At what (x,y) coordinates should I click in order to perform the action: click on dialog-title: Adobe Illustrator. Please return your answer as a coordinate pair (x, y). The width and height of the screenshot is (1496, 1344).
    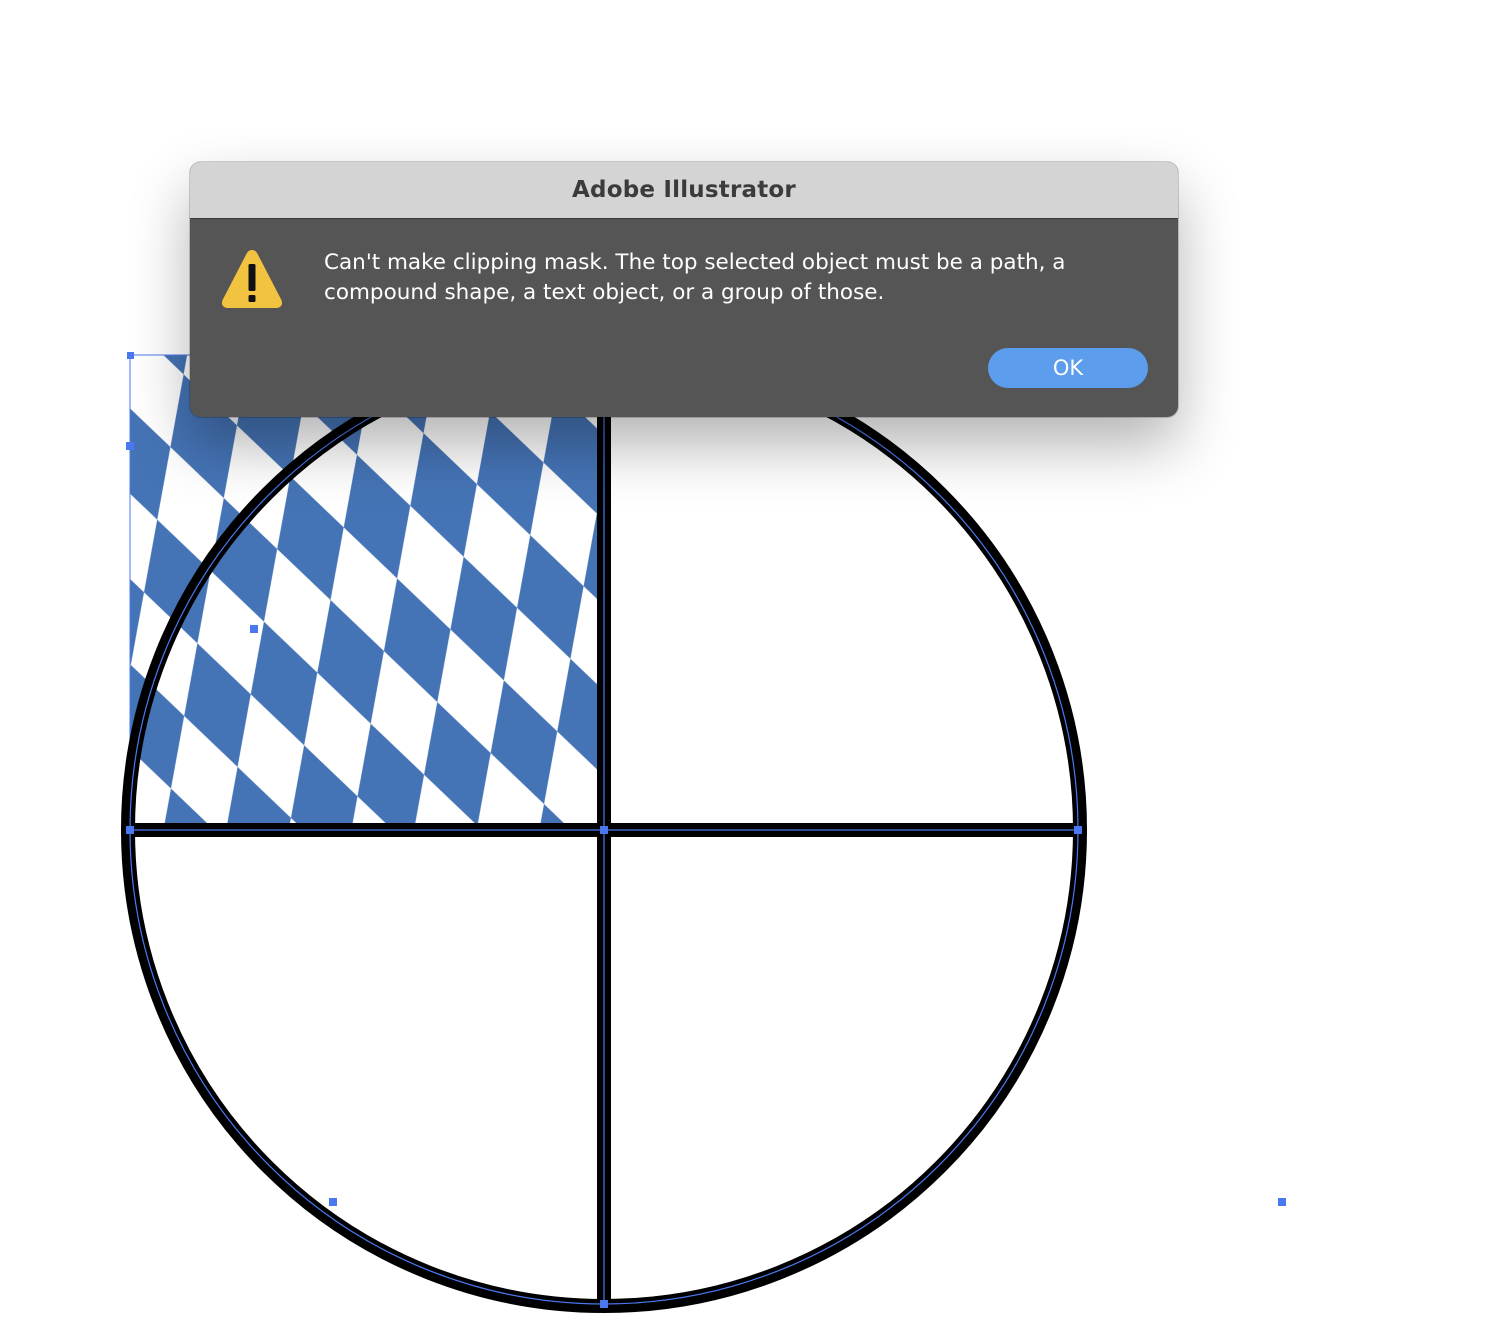
    Looking at the image, I should click on (684, 190).